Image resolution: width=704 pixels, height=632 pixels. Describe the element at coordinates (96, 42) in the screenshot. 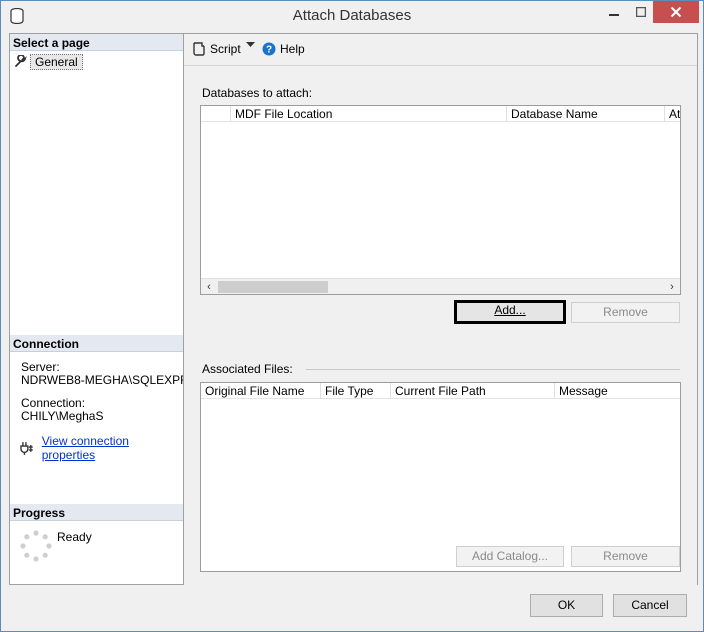

I see `select-page-header: Select a page` at that location.